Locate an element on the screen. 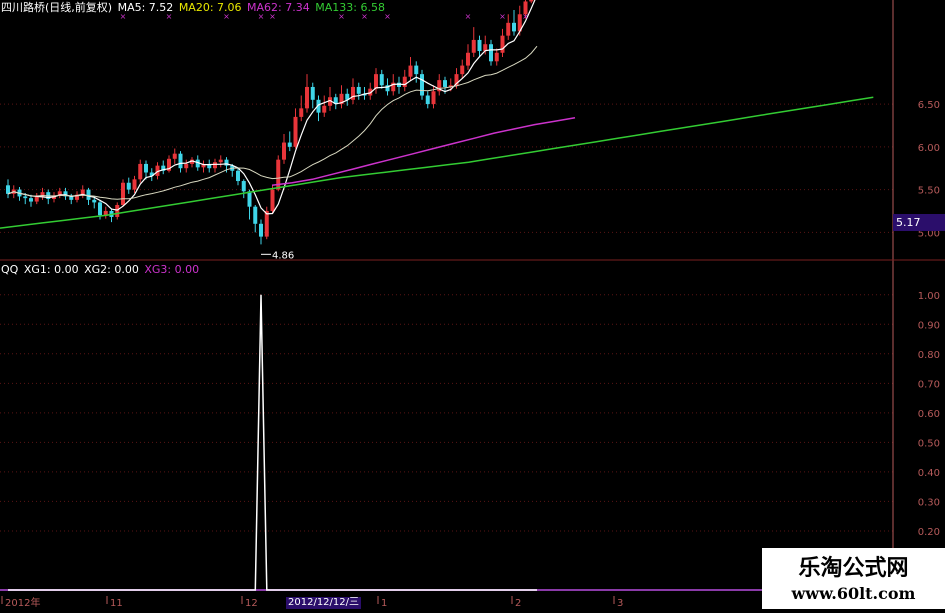 The image size is (945, 613). watermark-title: 乐淘公式网 is located at coordinates (853, 568).